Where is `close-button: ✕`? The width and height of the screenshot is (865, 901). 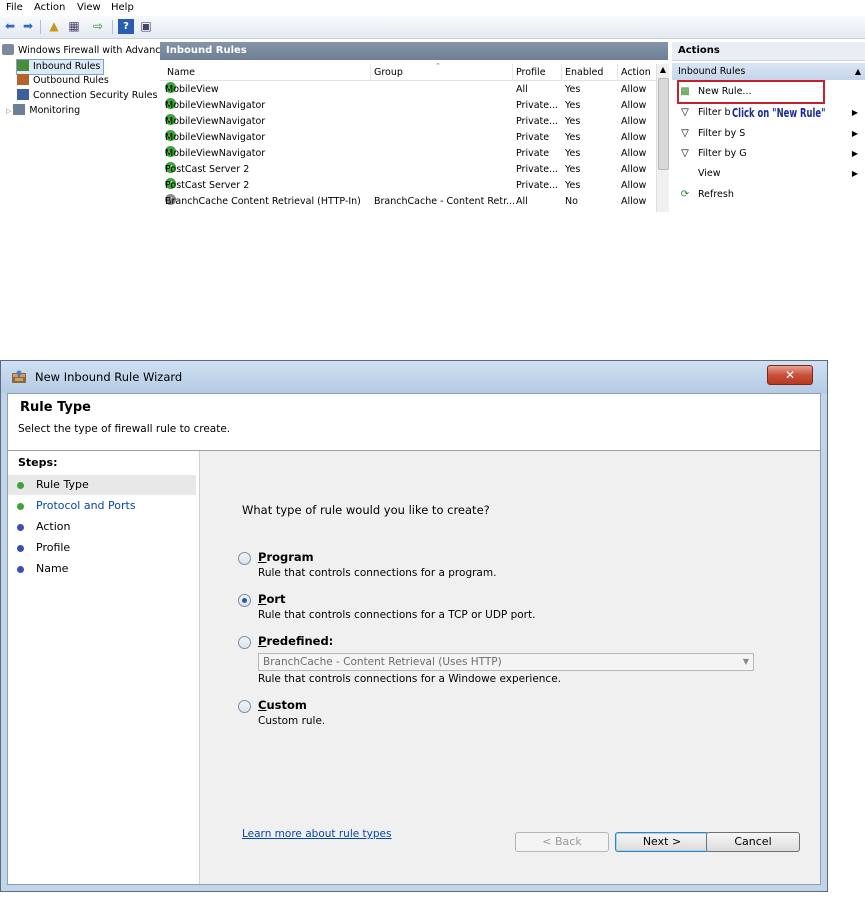
close-button: ✕ is located at coordinates (790, 375).